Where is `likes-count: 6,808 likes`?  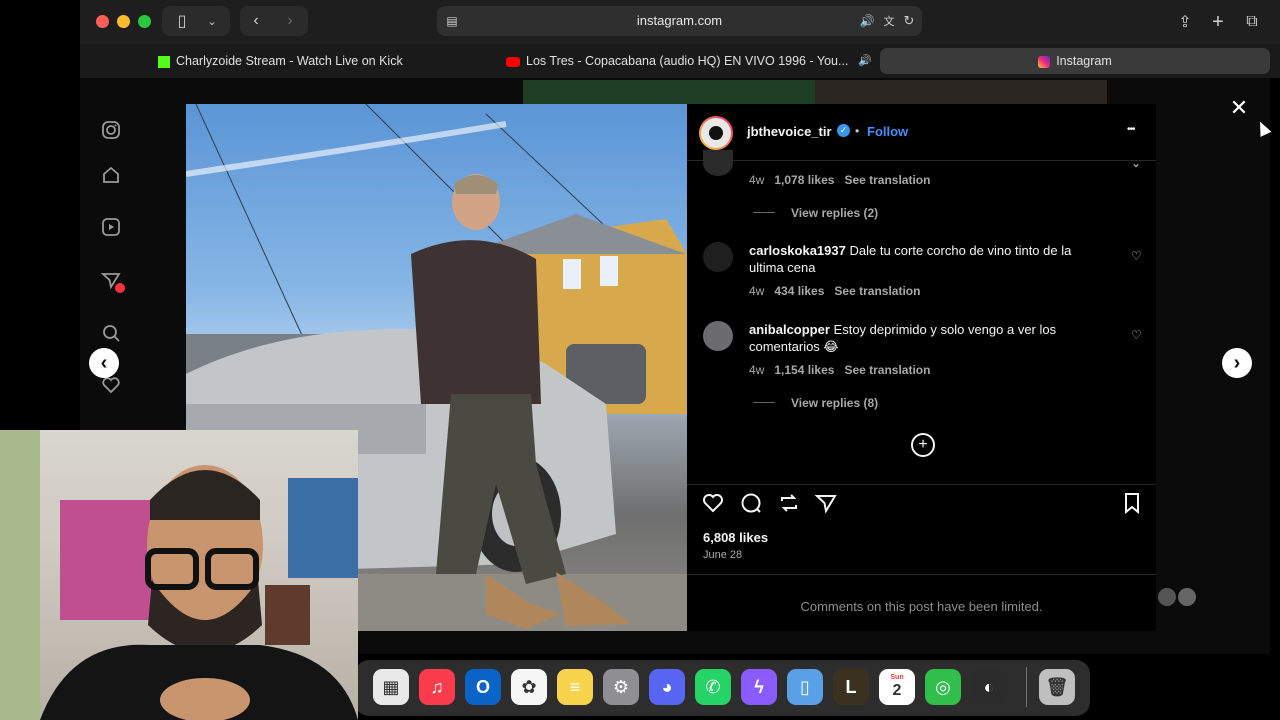
likes-count: 6,808 likes is located at coordinates (735, 537).